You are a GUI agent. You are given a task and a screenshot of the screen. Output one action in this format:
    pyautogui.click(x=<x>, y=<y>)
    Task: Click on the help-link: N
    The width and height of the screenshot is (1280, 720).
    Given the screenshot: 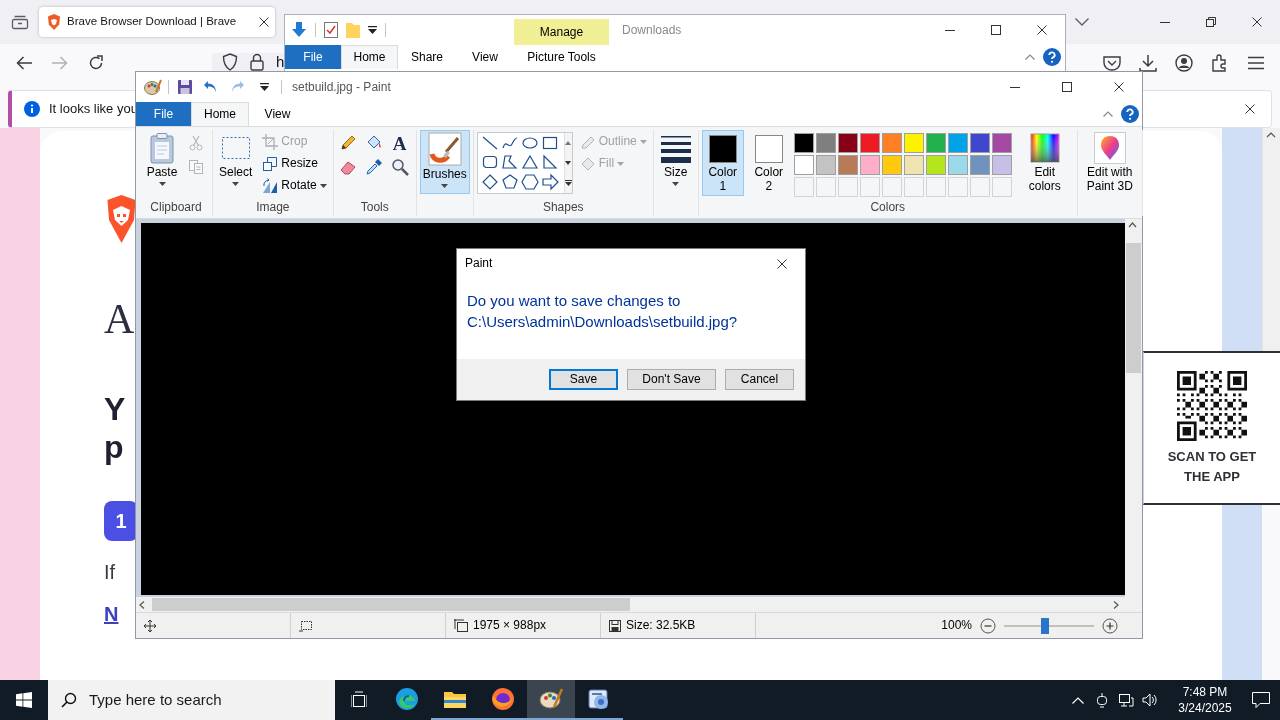 What is the action you would take?
    pyautogui.click(x=111, y=614)
    